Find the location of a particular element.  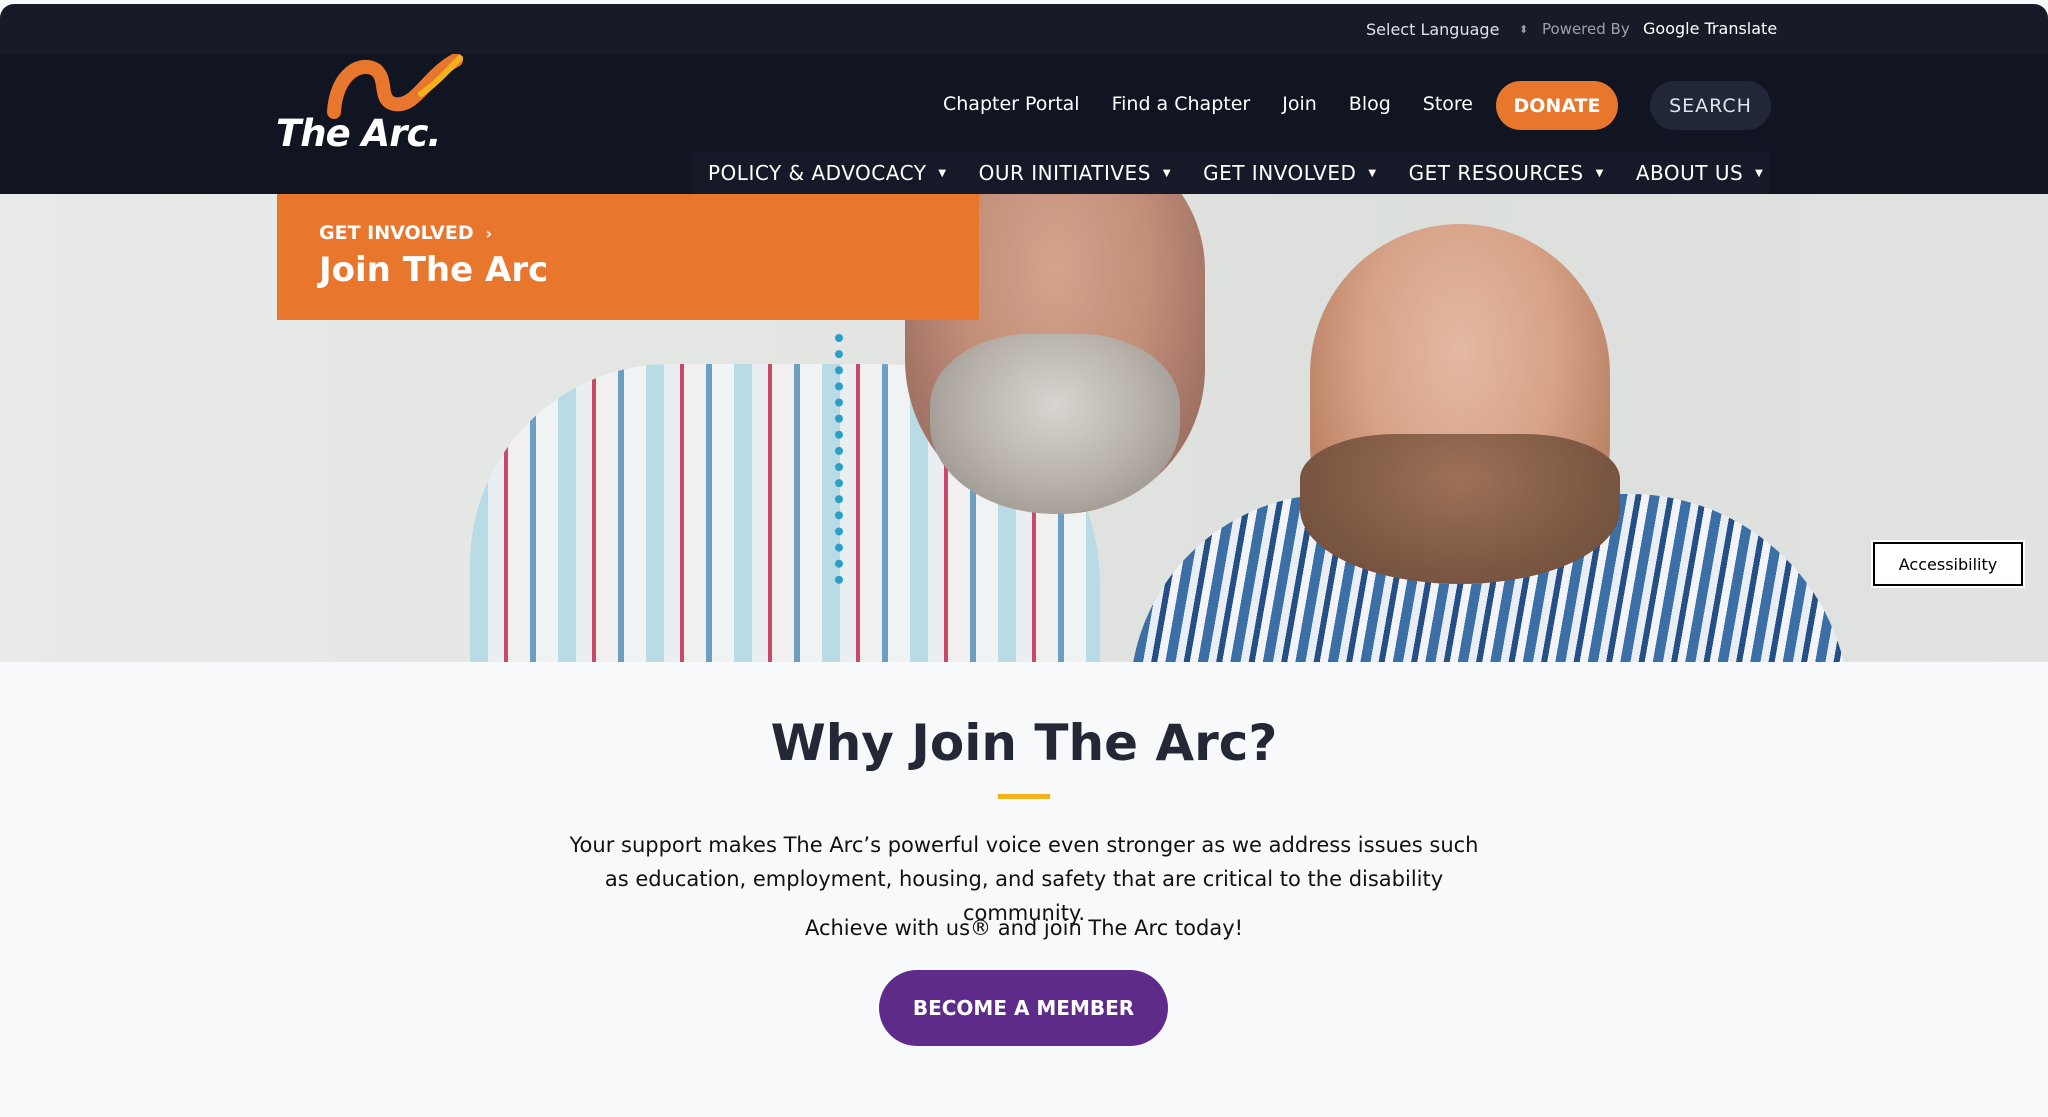

nav-label: GET RESOURCES is located at coordinates (1496, 173).